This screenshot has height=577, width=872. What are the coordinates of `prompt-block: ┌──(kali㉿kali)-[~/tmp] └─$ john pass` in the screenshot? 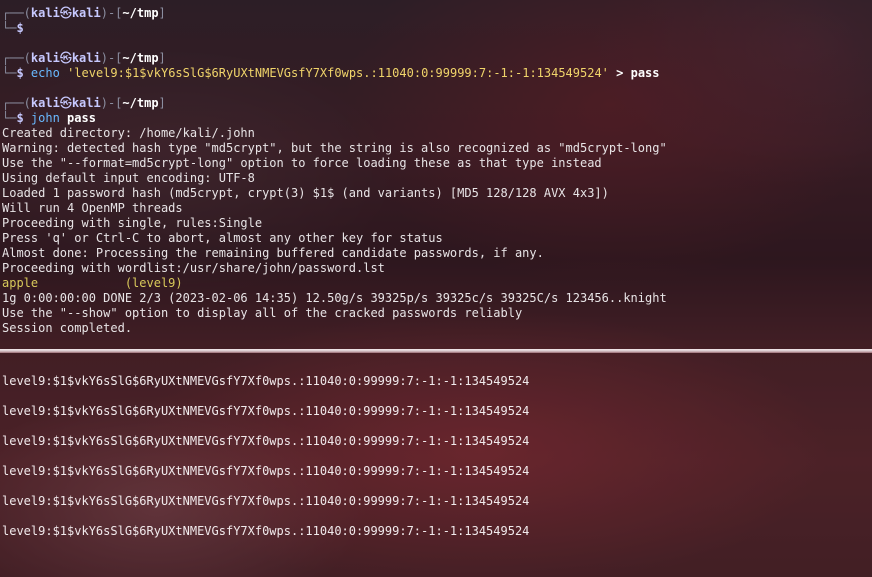 It's located at (436, 111).